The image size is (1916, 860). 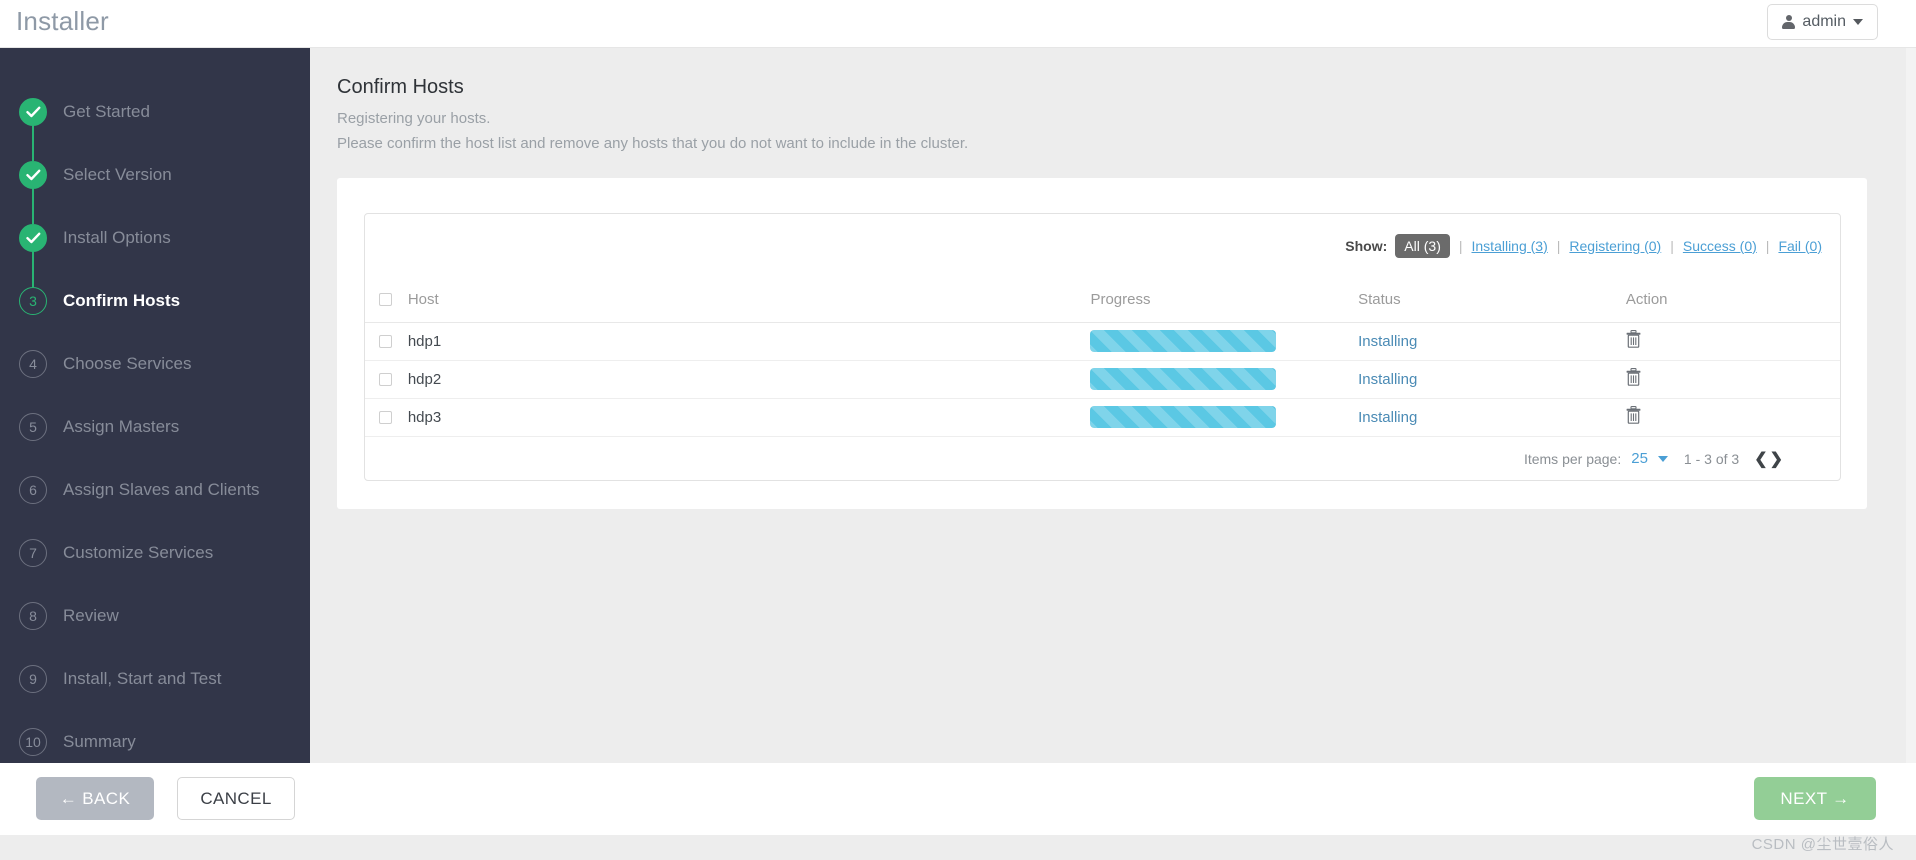 What do you see at coordinates (33, 552) in the screenshot?
I see `step-number-badge: 7` at bounding box center [33, 552].